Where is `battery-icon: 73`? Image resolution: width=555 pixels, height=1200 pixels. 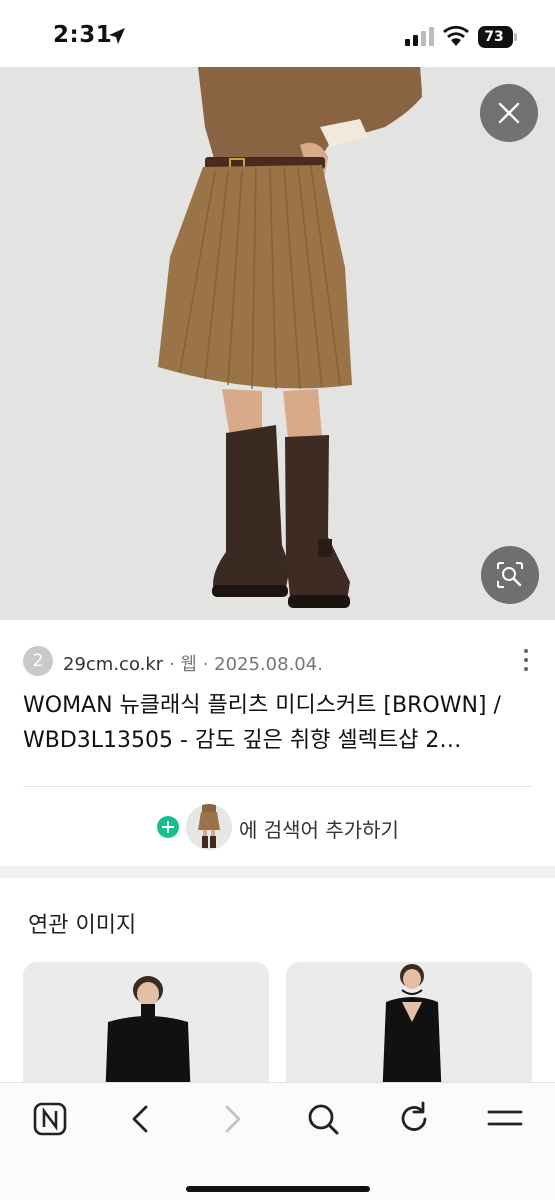 battery-icon: 73 is located at coordinates (495, 37).